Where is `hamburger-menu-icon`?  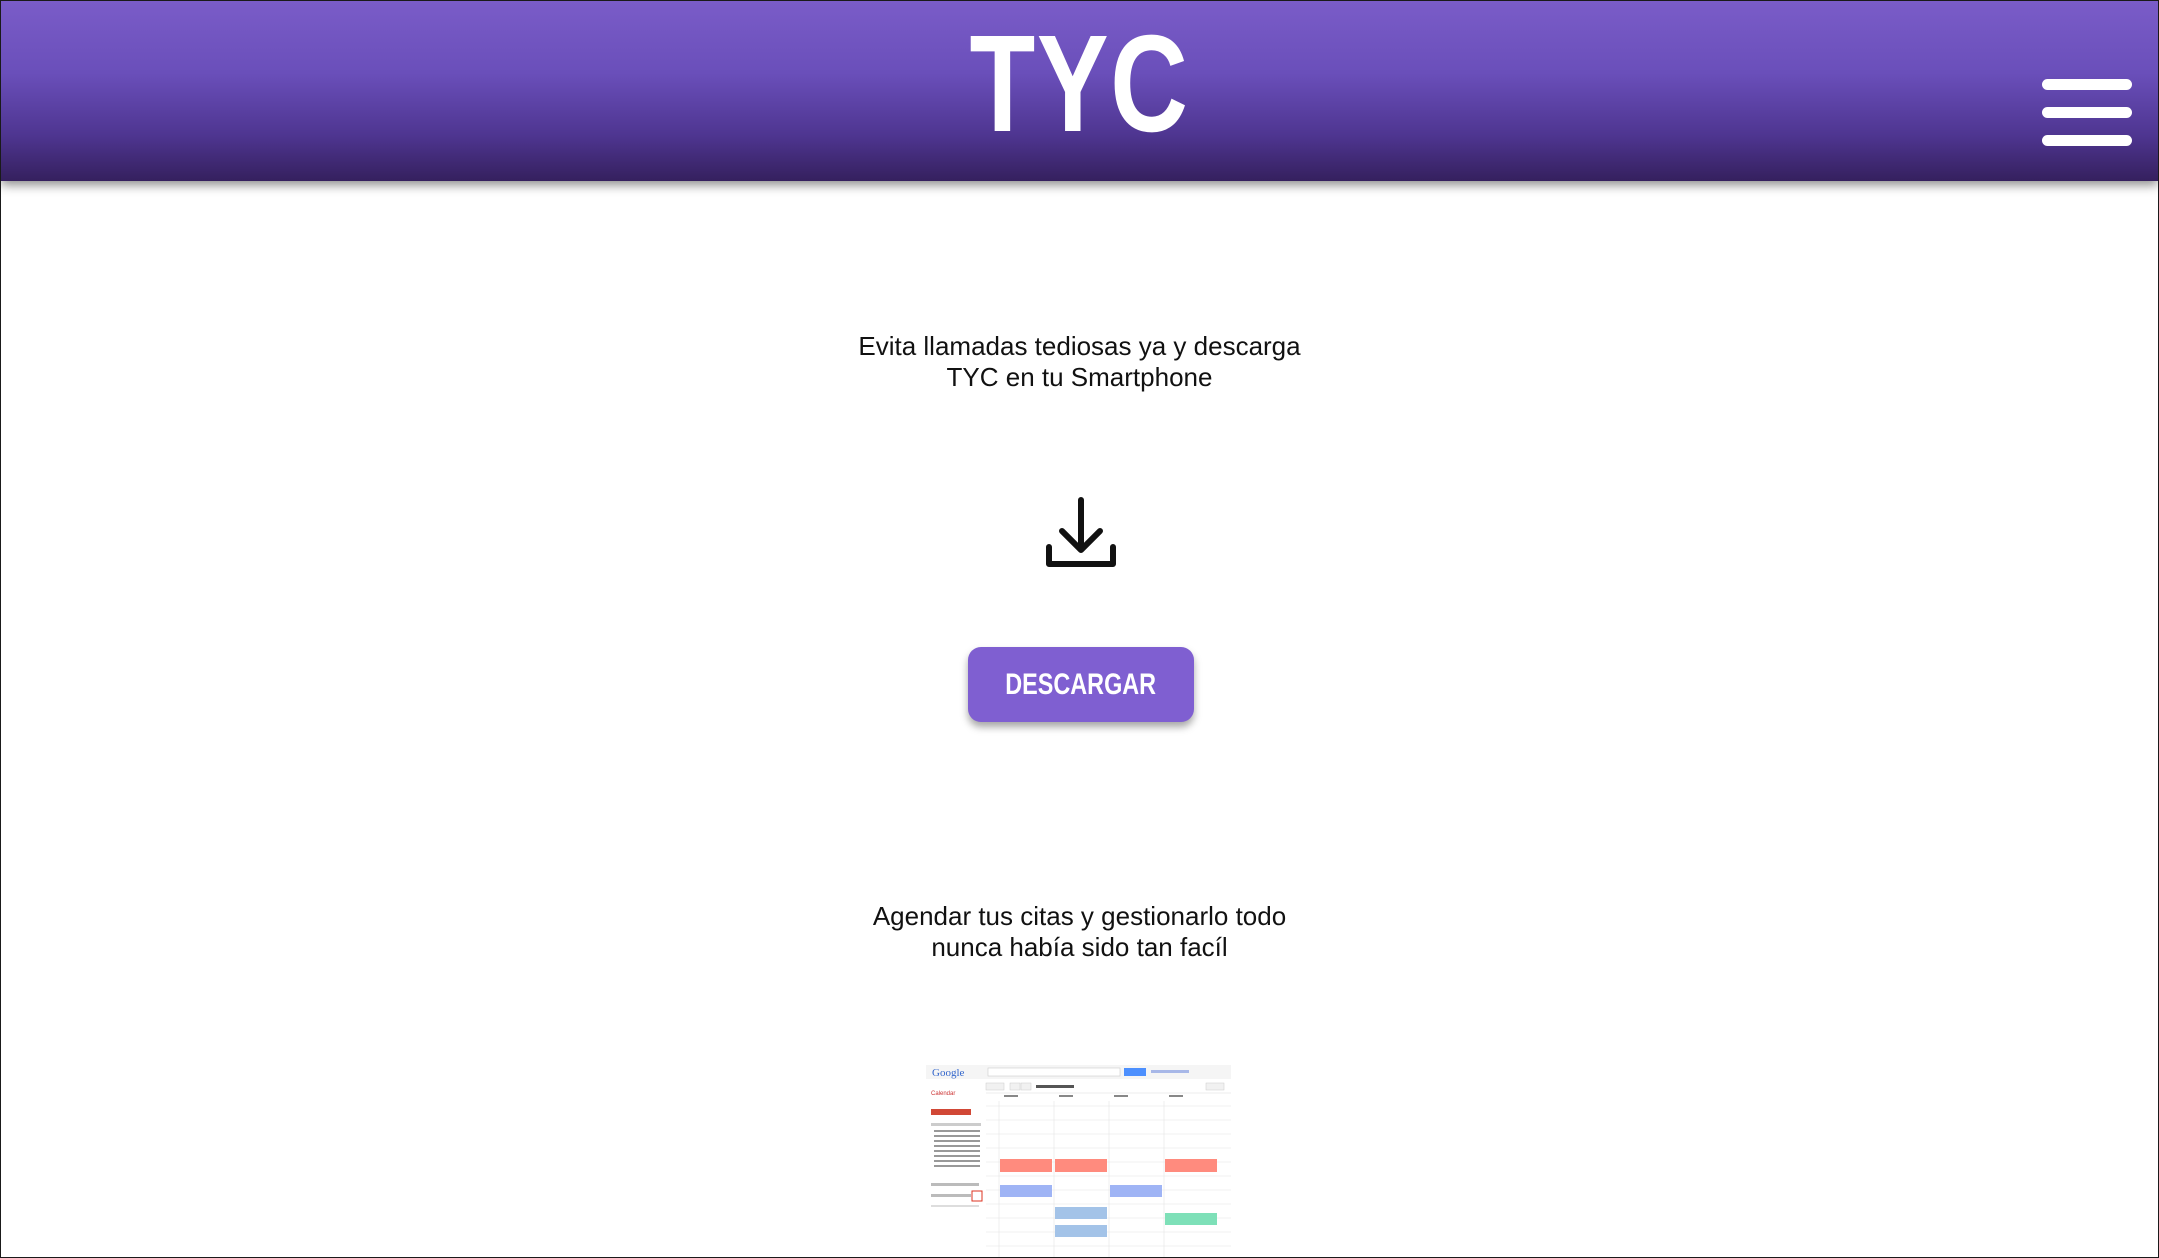 hamburger-menu-icon is located at coordinates (2087, 113).